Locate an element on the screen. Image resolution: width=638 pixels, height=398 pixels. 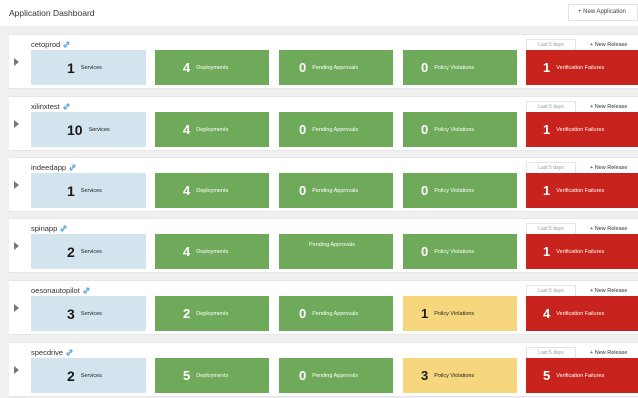
application-name-text: oesonautopilot is located at coordinates (55, 290).